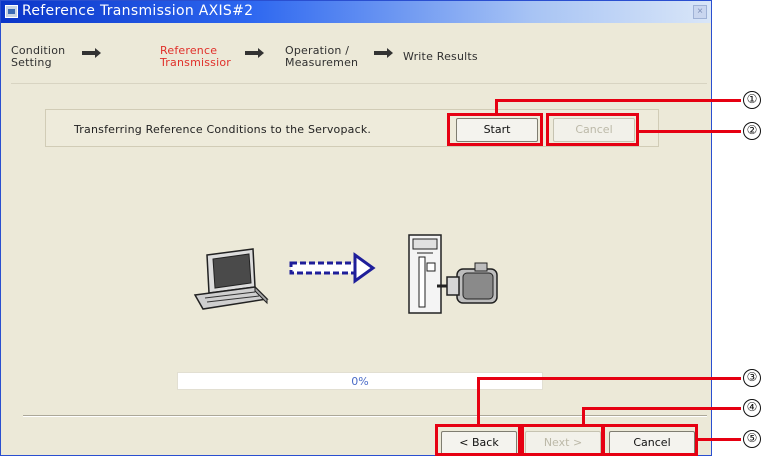 The width and height of the screenshot is (780, 456). I want to click on step-write-results: Write Results, so click(440, 56).